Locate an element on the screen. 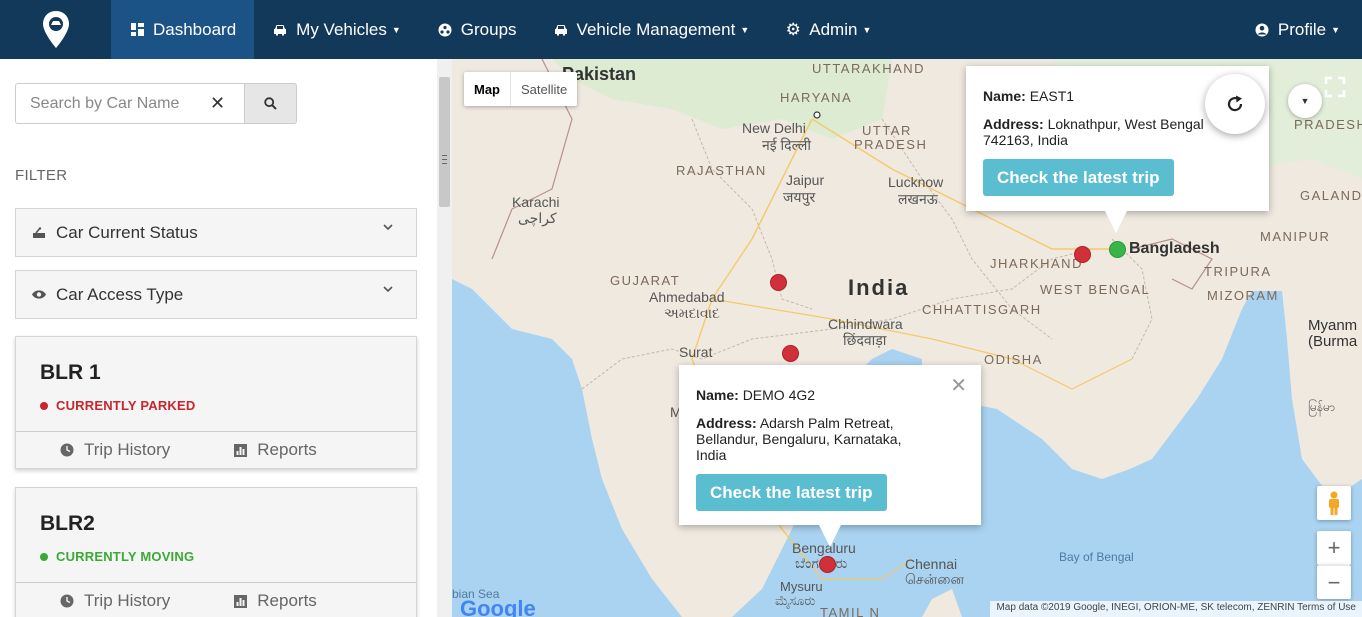 The image size is (1362, 617). nav-my-vehicles-label: My Vehicles is located at coordinates (341, 29).